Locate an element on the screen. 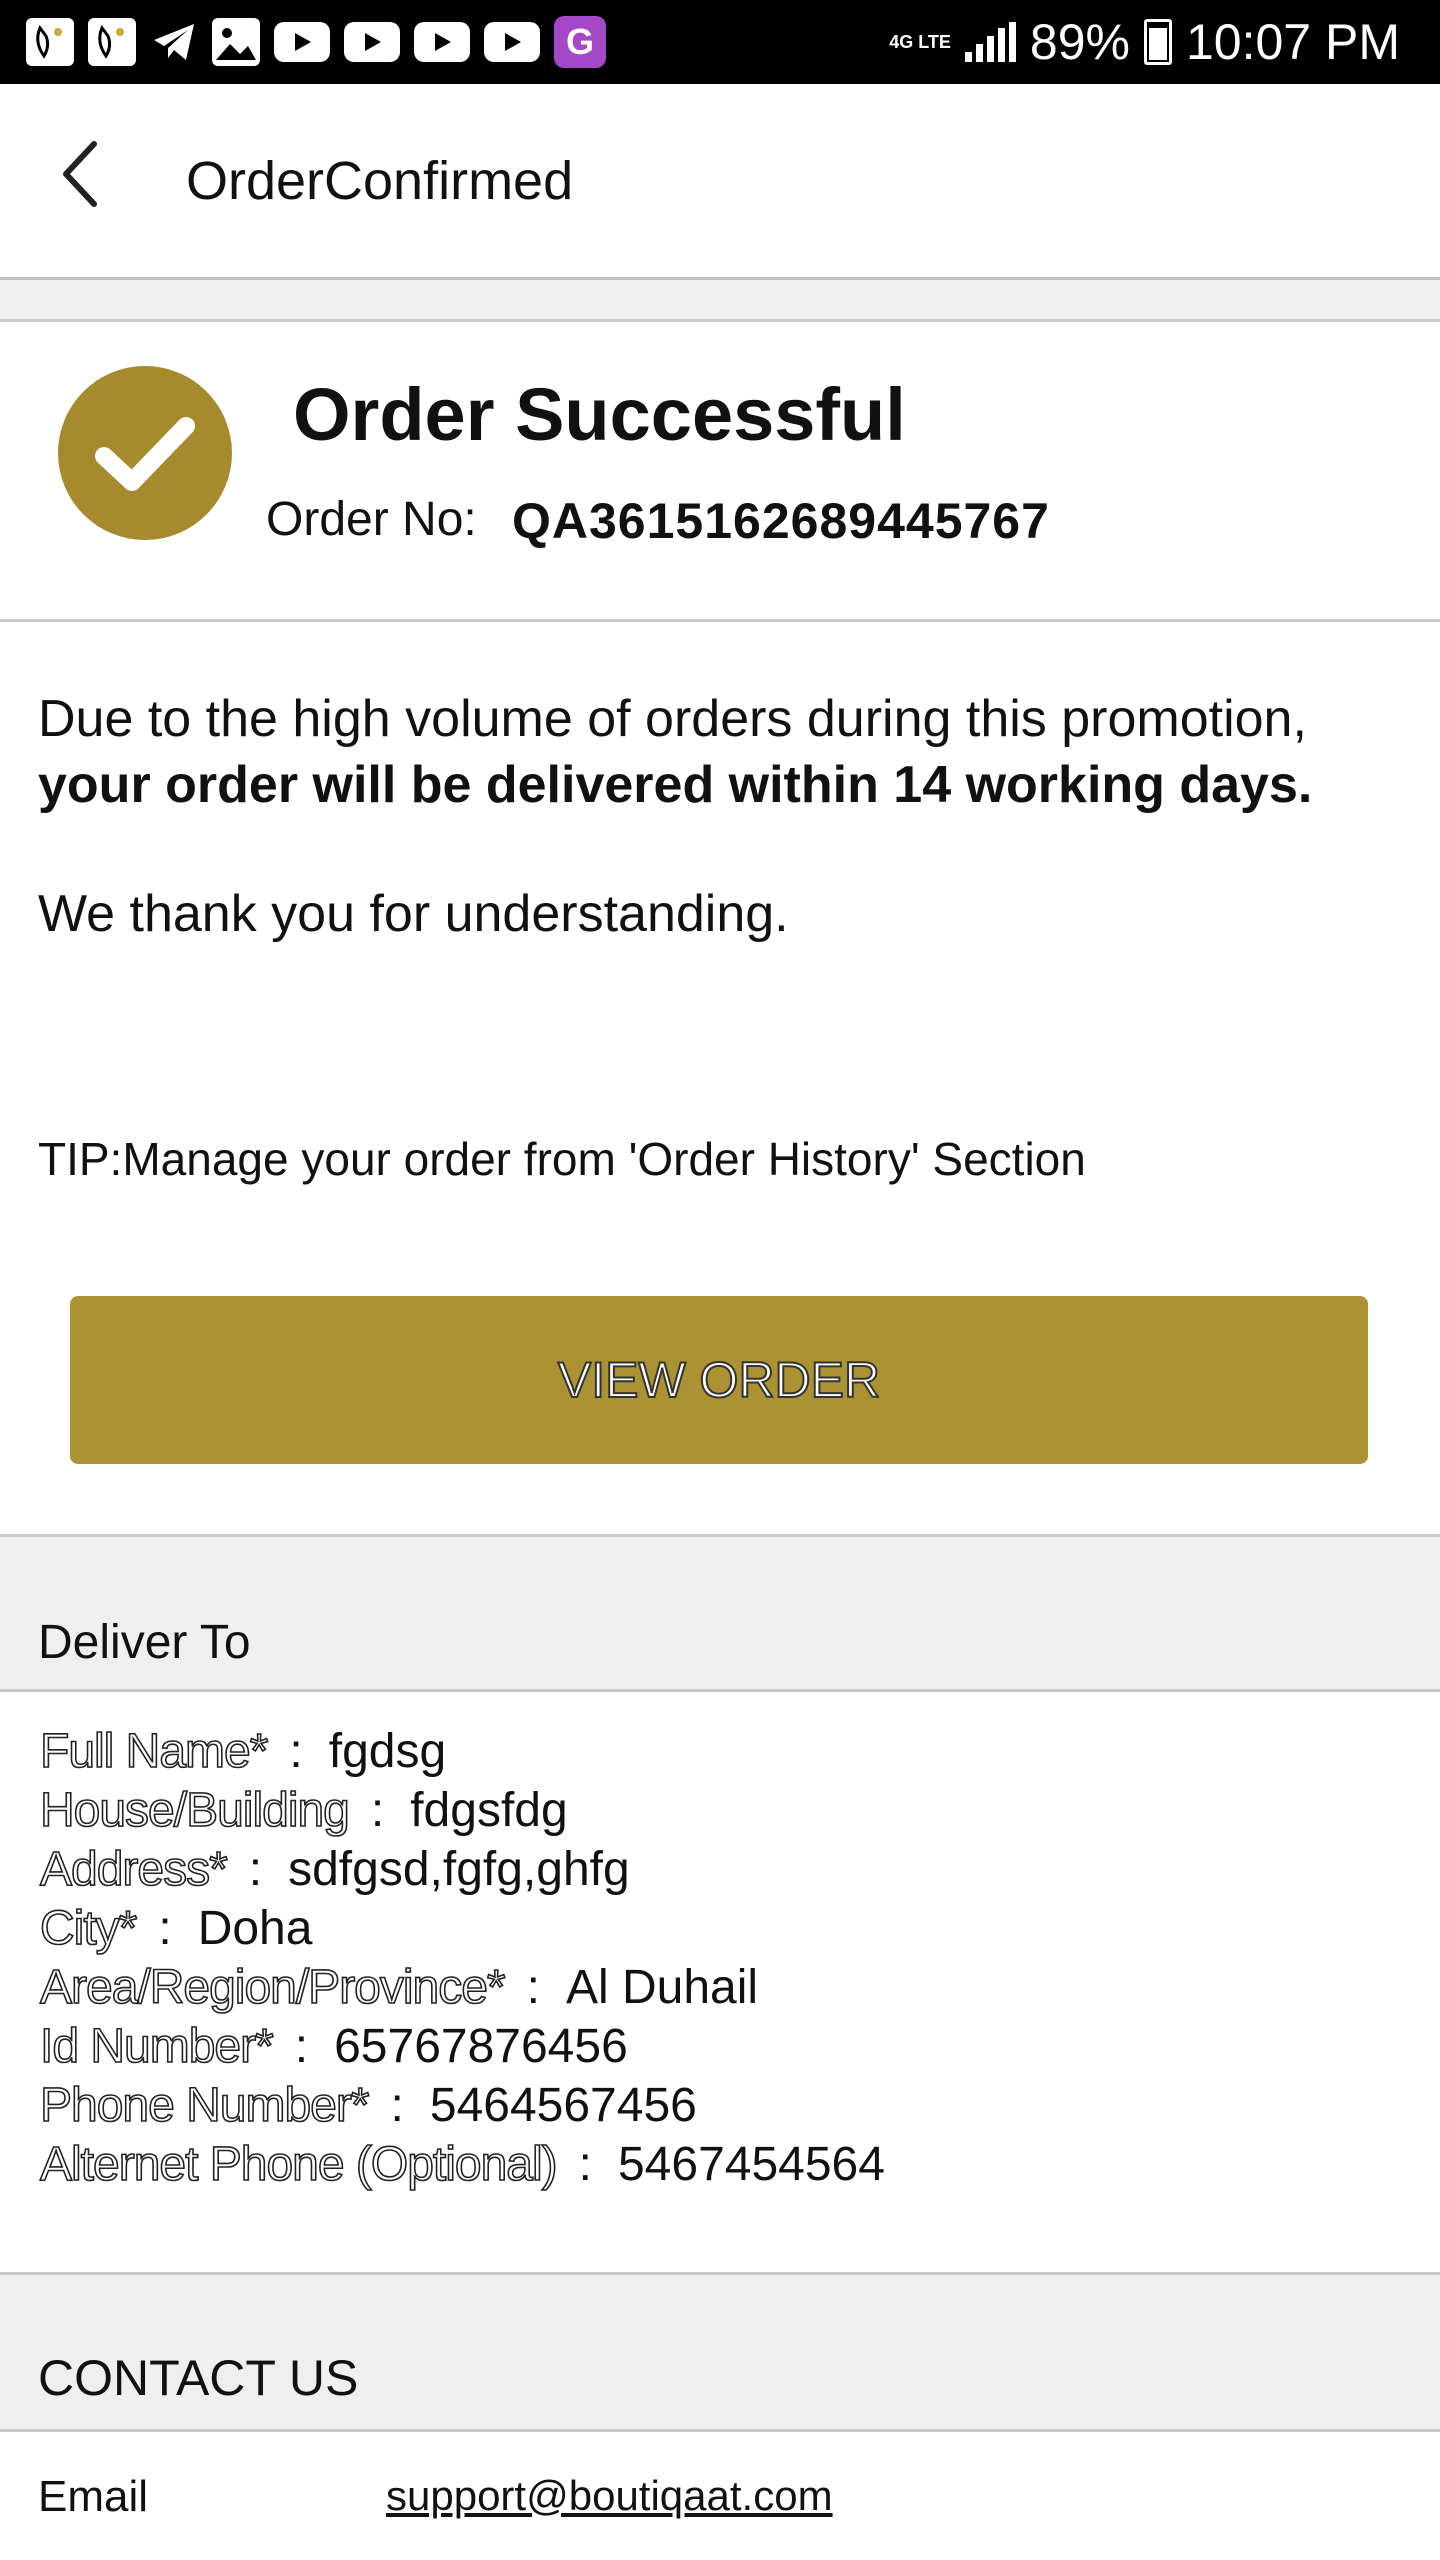 This screenshot has width=1440, height=2560. back-arrow-icon is located at coordinates (80, 174).